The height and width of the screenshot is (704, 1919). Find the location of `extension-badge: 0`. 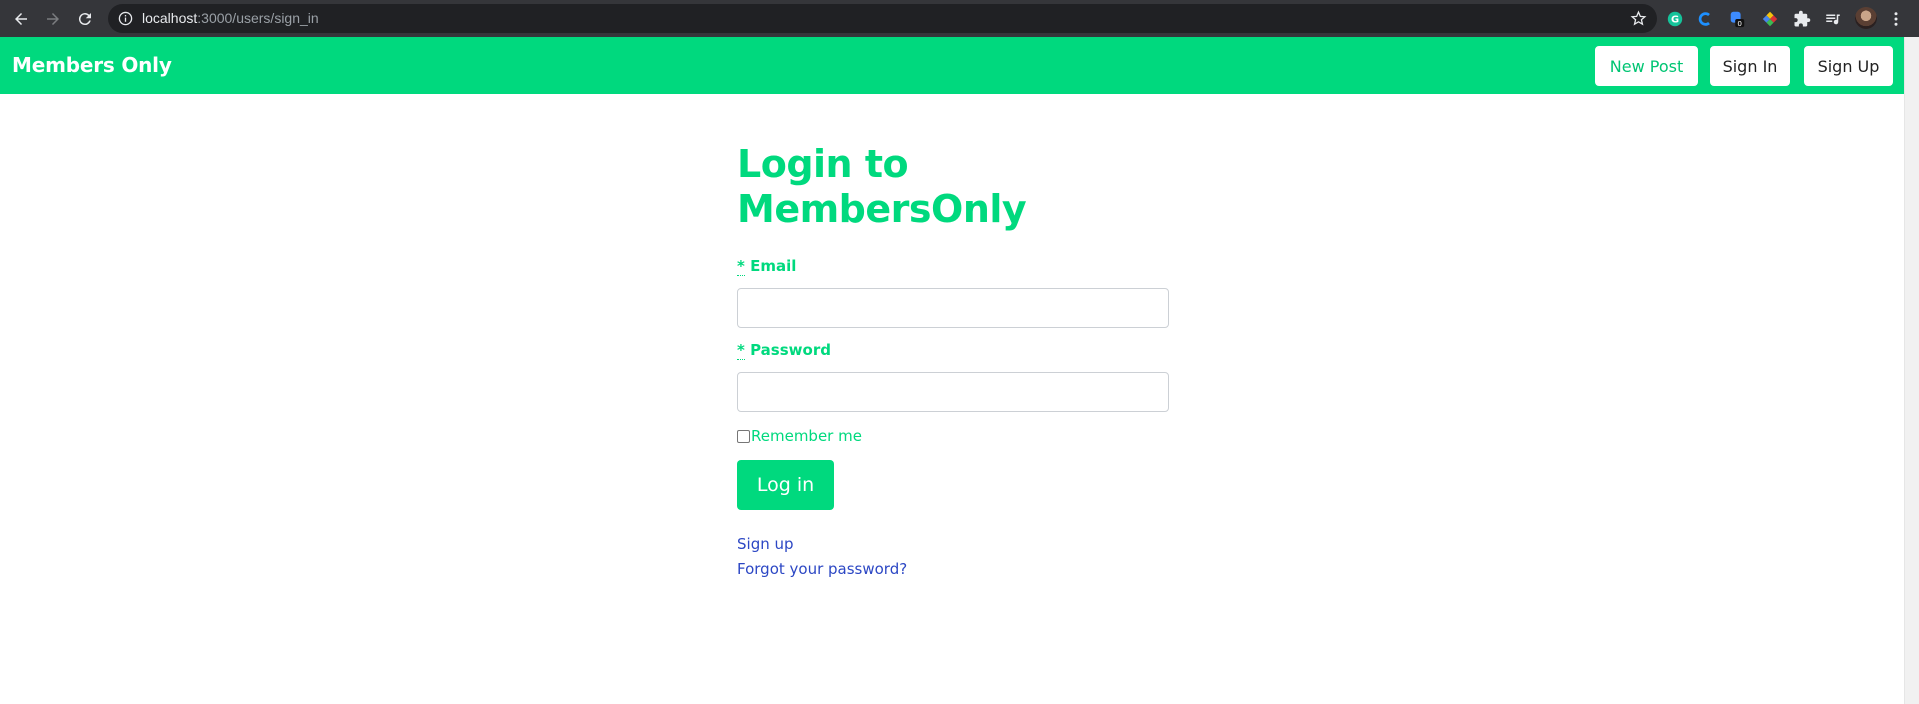

extension-badge: 0 is located at coordinates (1739, 22).